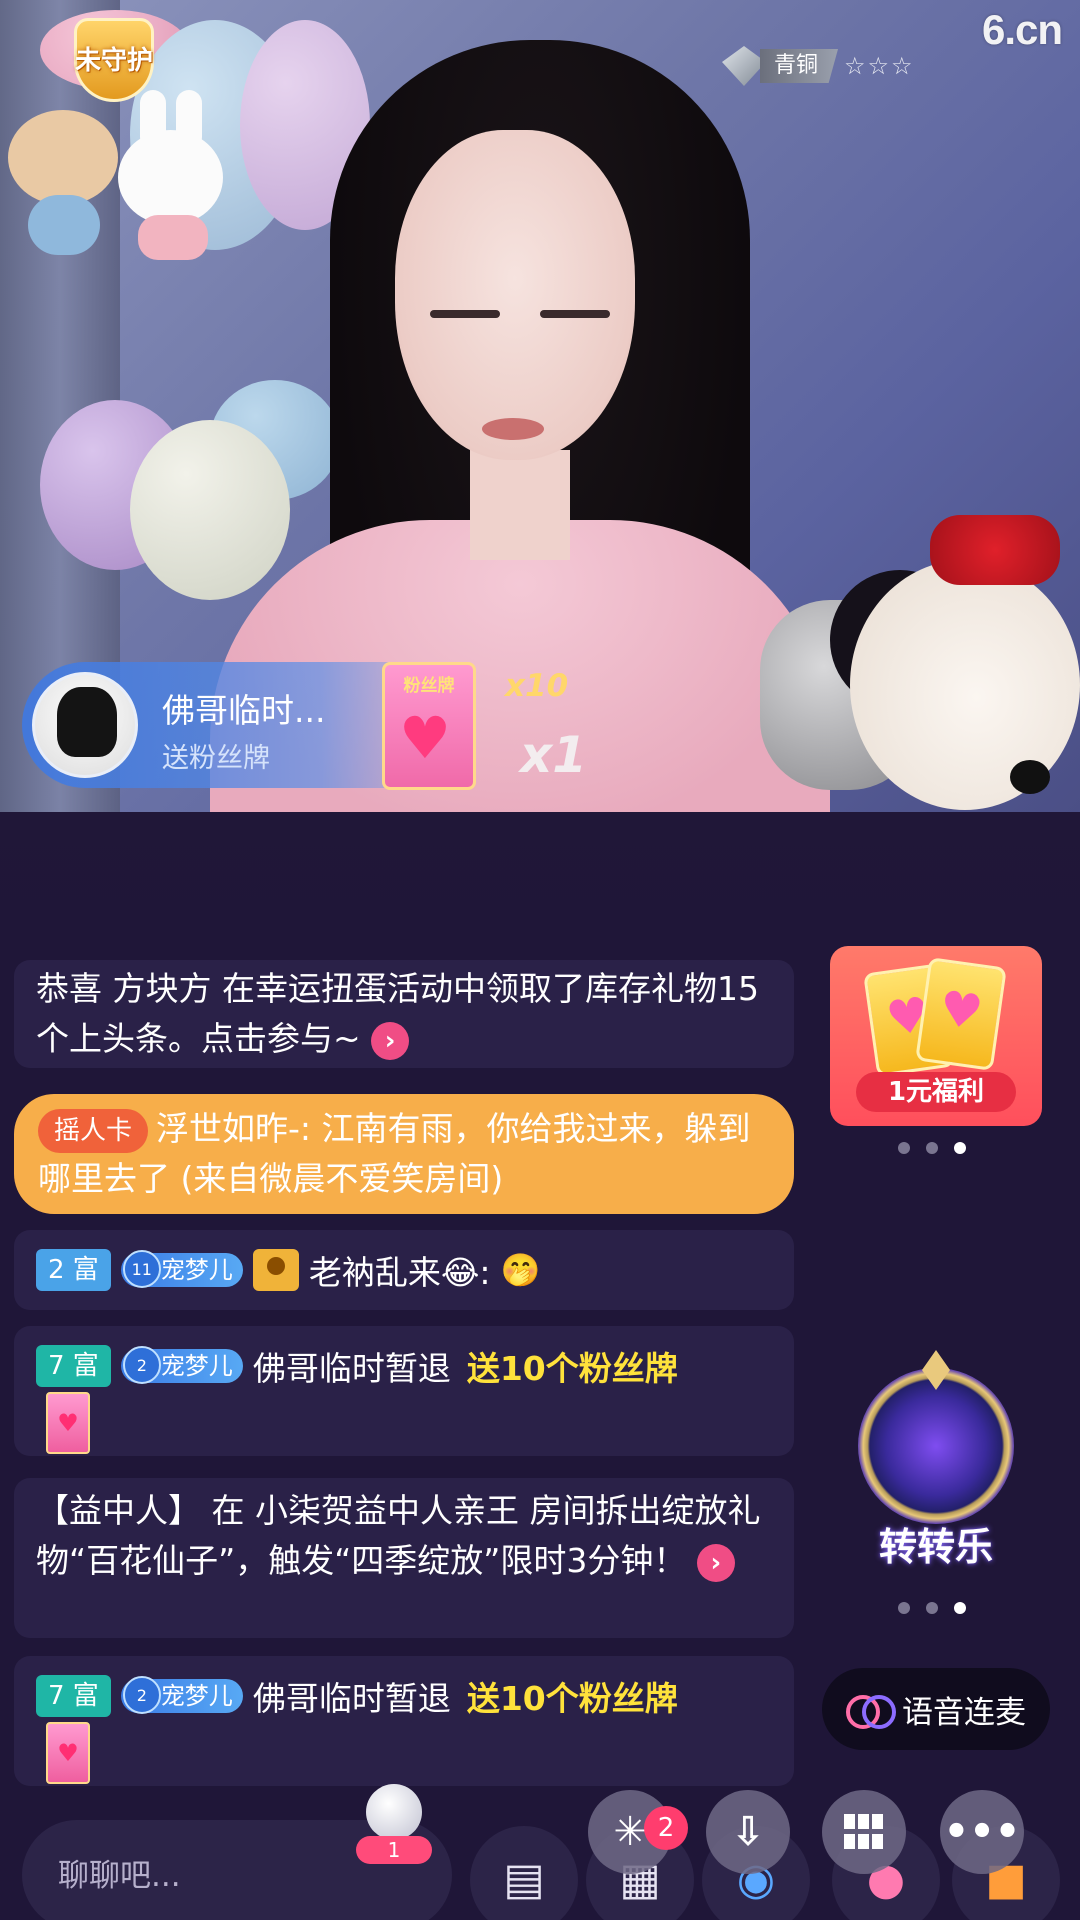  I want to click on fan-badge: 11 宠梦儿, so click(181, 1269).